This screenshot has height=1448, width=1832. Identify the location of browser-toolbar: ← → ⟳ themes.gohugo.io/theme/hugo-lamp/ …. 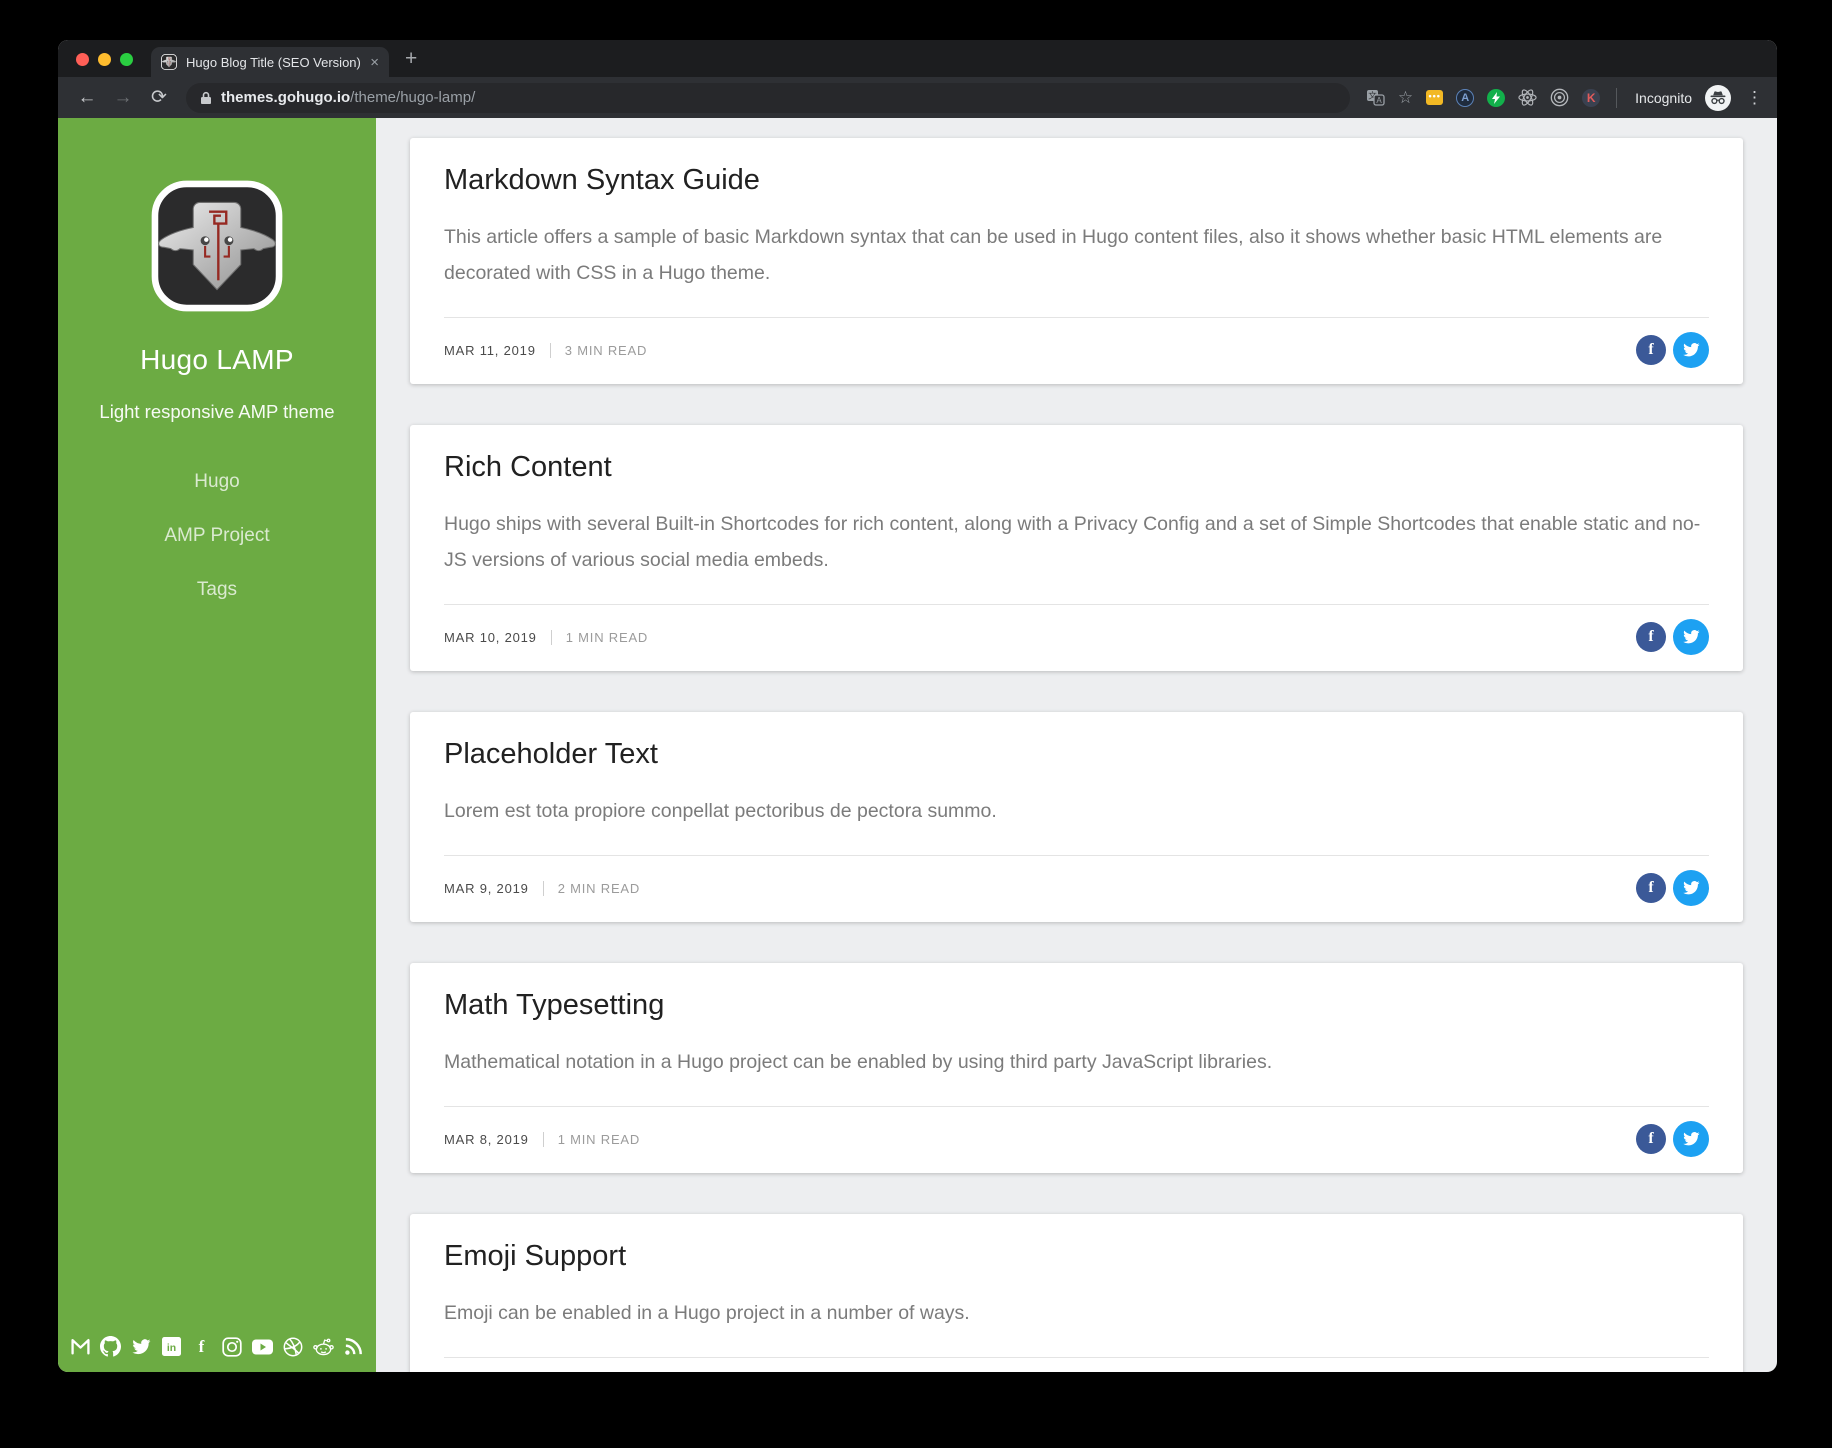
(917, 97).